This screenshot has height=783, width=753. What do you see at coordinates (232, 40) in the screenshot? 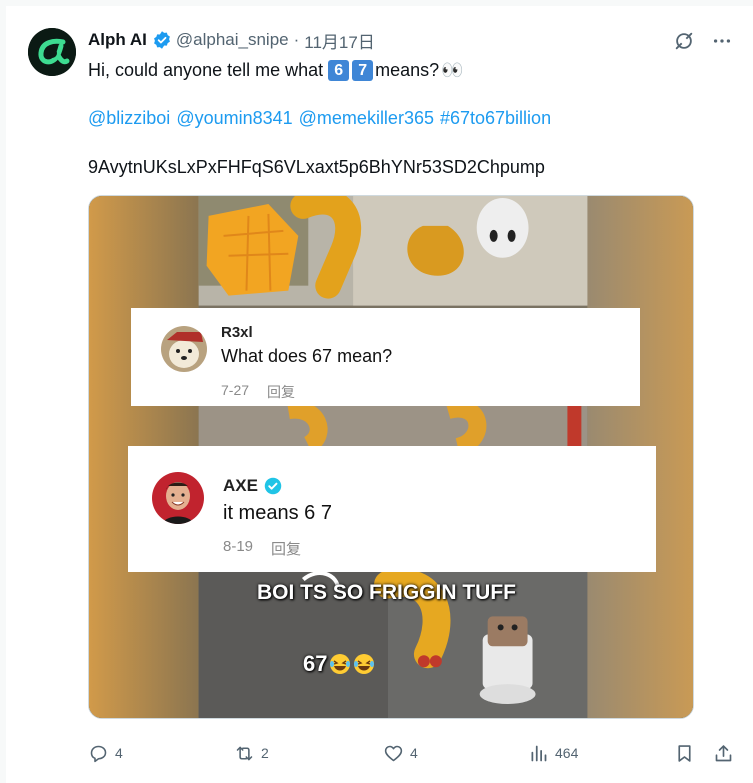
I see `handle: @alphai_snipe` at bounding box center [232, 40].